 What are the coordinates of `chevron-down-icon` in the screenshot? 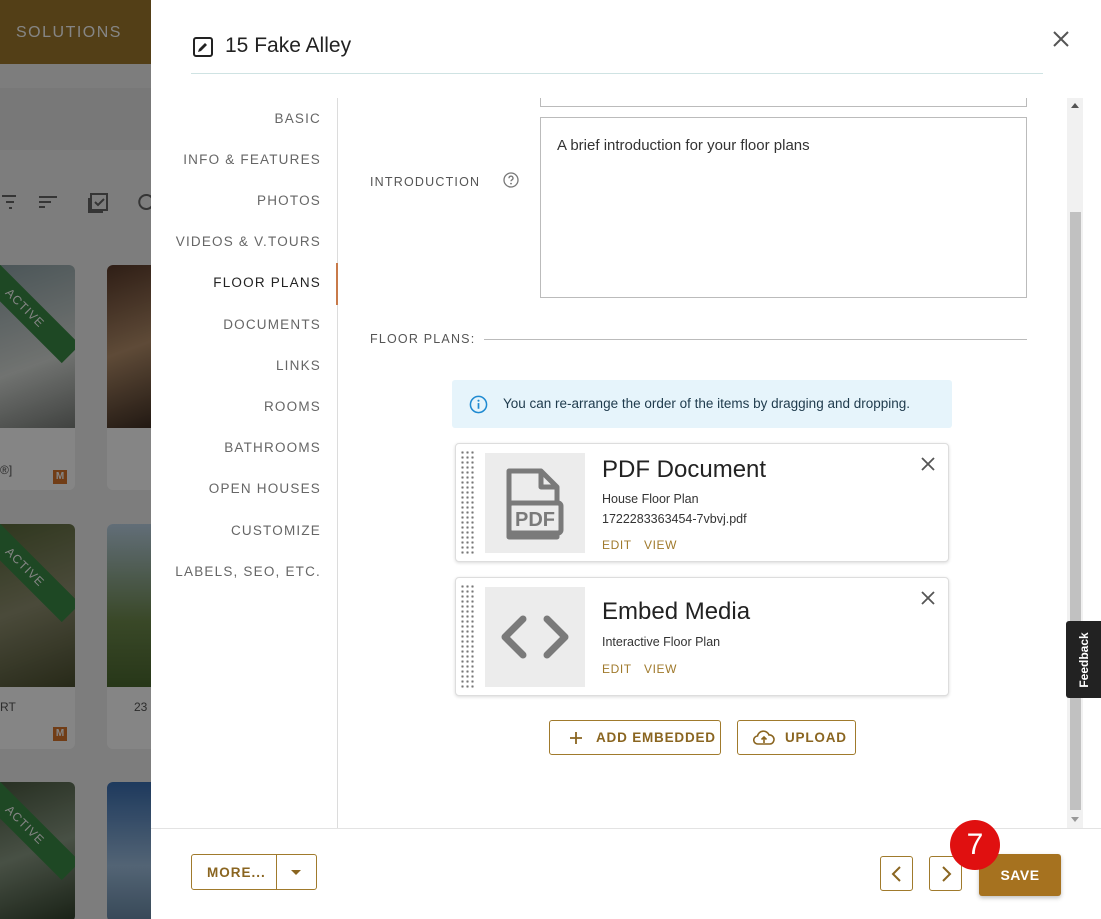 It's located at (296, 872).